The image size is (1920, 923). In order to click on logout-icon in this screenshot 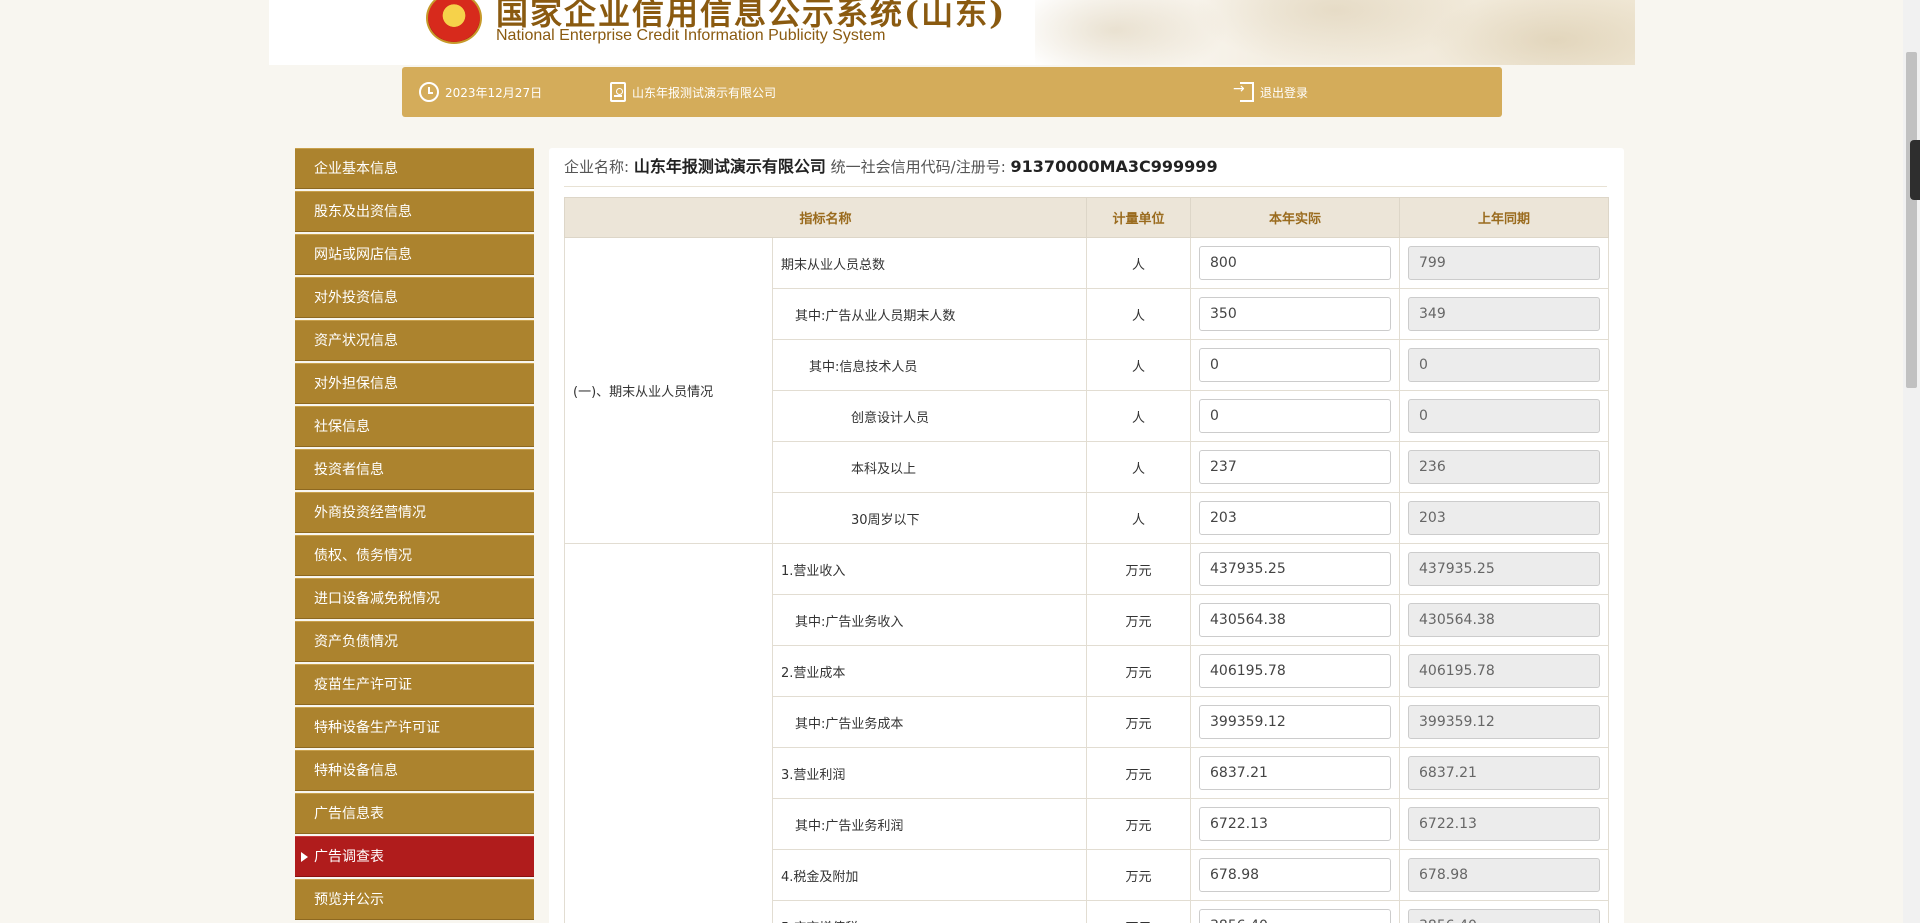, I will do `click(1243, 91)`.